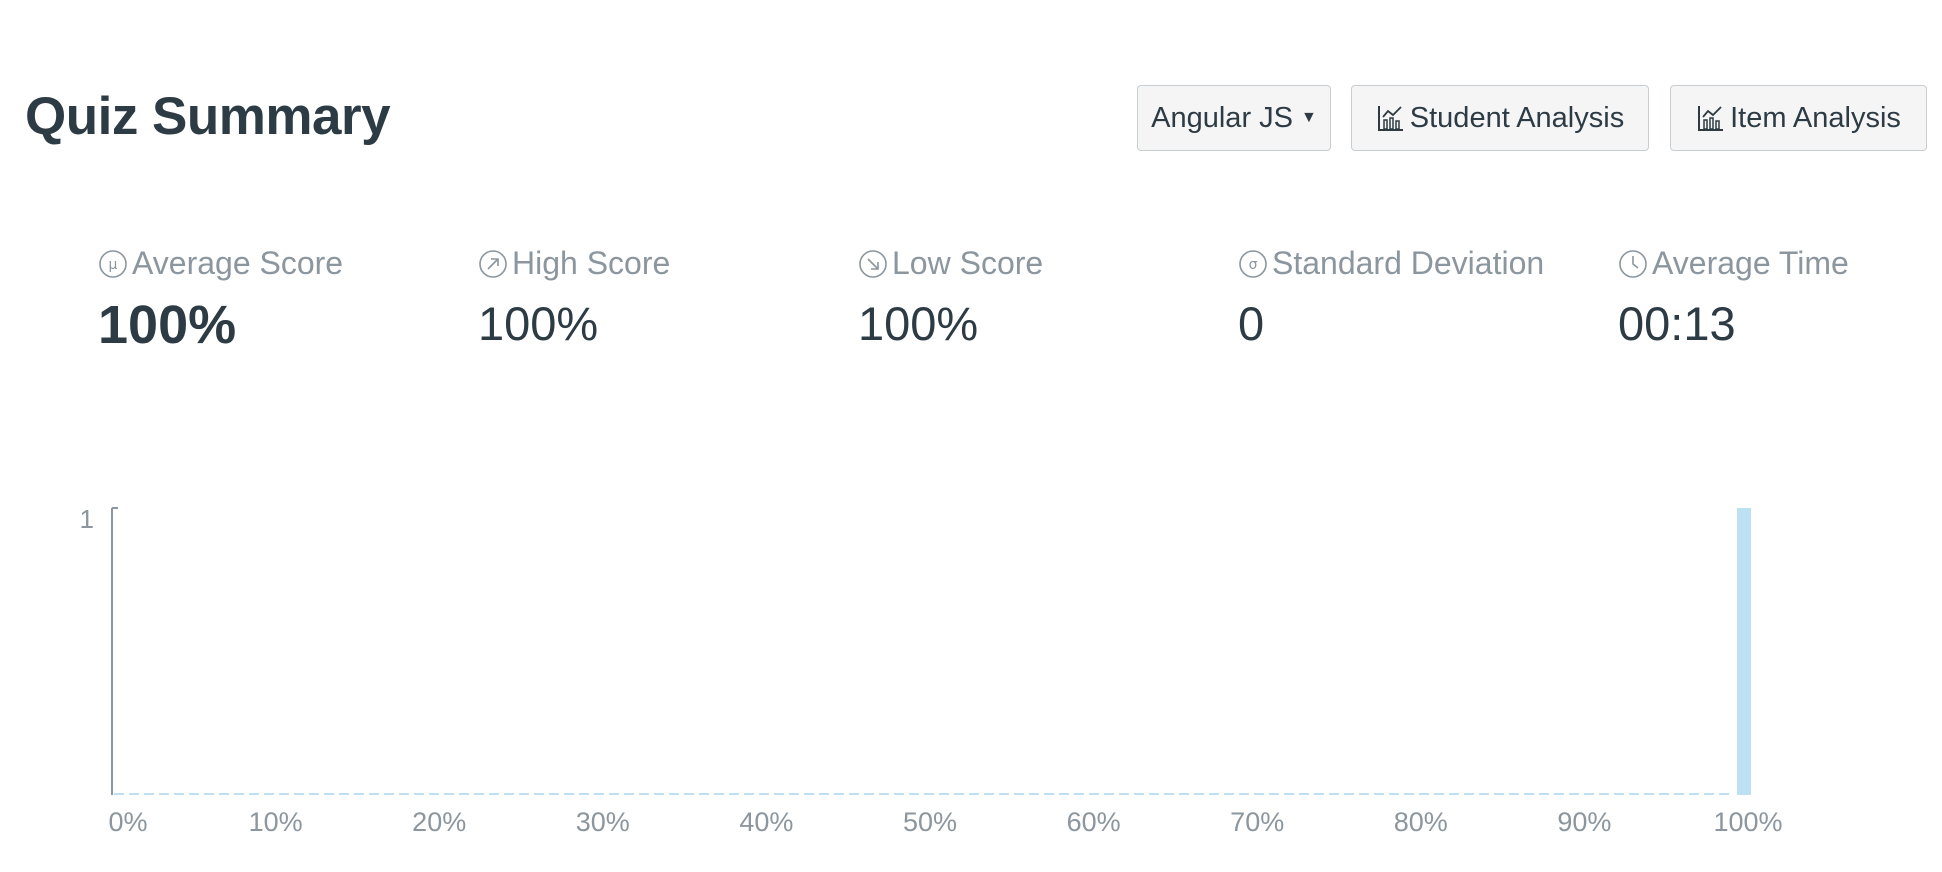  What do you see at coordinates (1094, 822) in the screenshot?
I see `x-tick-label: 60%` at bounding box center [1094, 822].